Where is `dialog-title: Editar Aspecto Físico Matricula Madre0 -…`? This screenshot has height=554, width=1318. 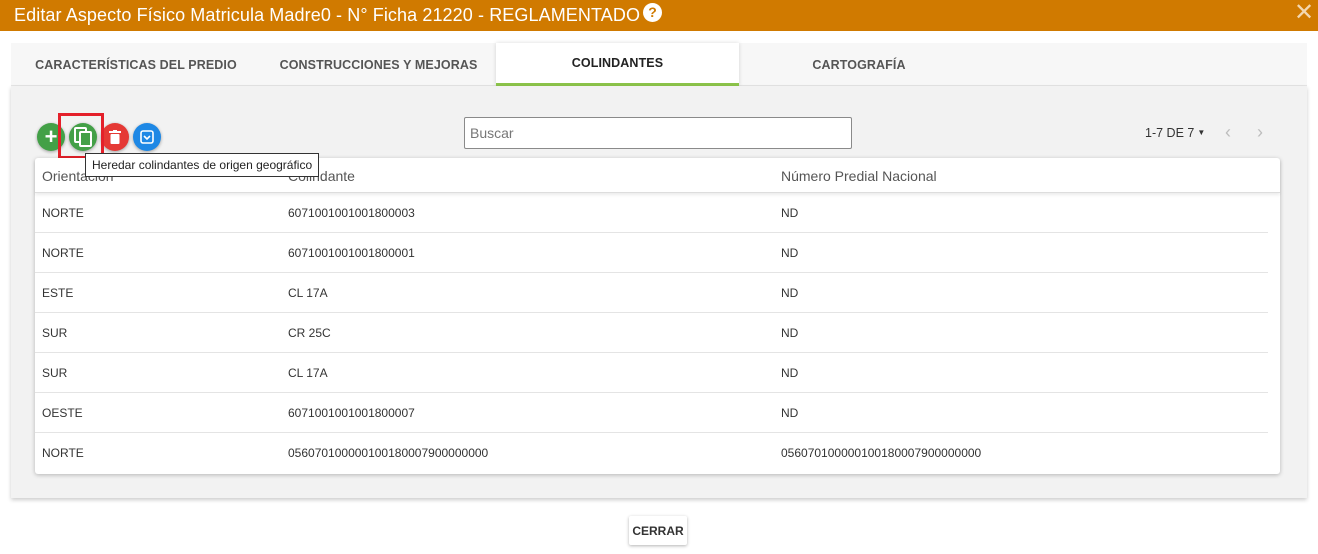
dialog-title: Editar Aspecto Físico Matricula Madre0 -… is located at coordinates (327, 15).